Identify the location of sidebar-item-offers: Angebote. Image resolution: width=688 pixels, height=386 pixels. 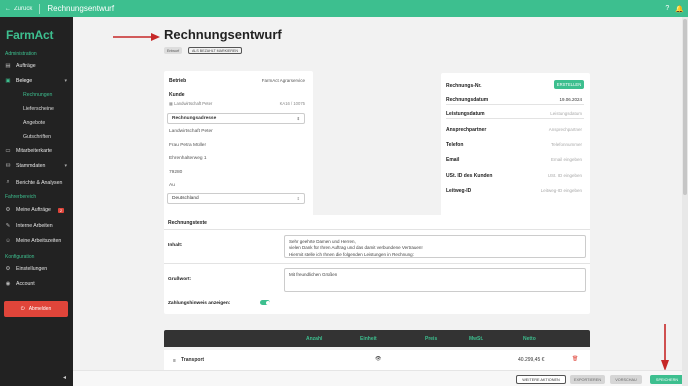
(34, 123).